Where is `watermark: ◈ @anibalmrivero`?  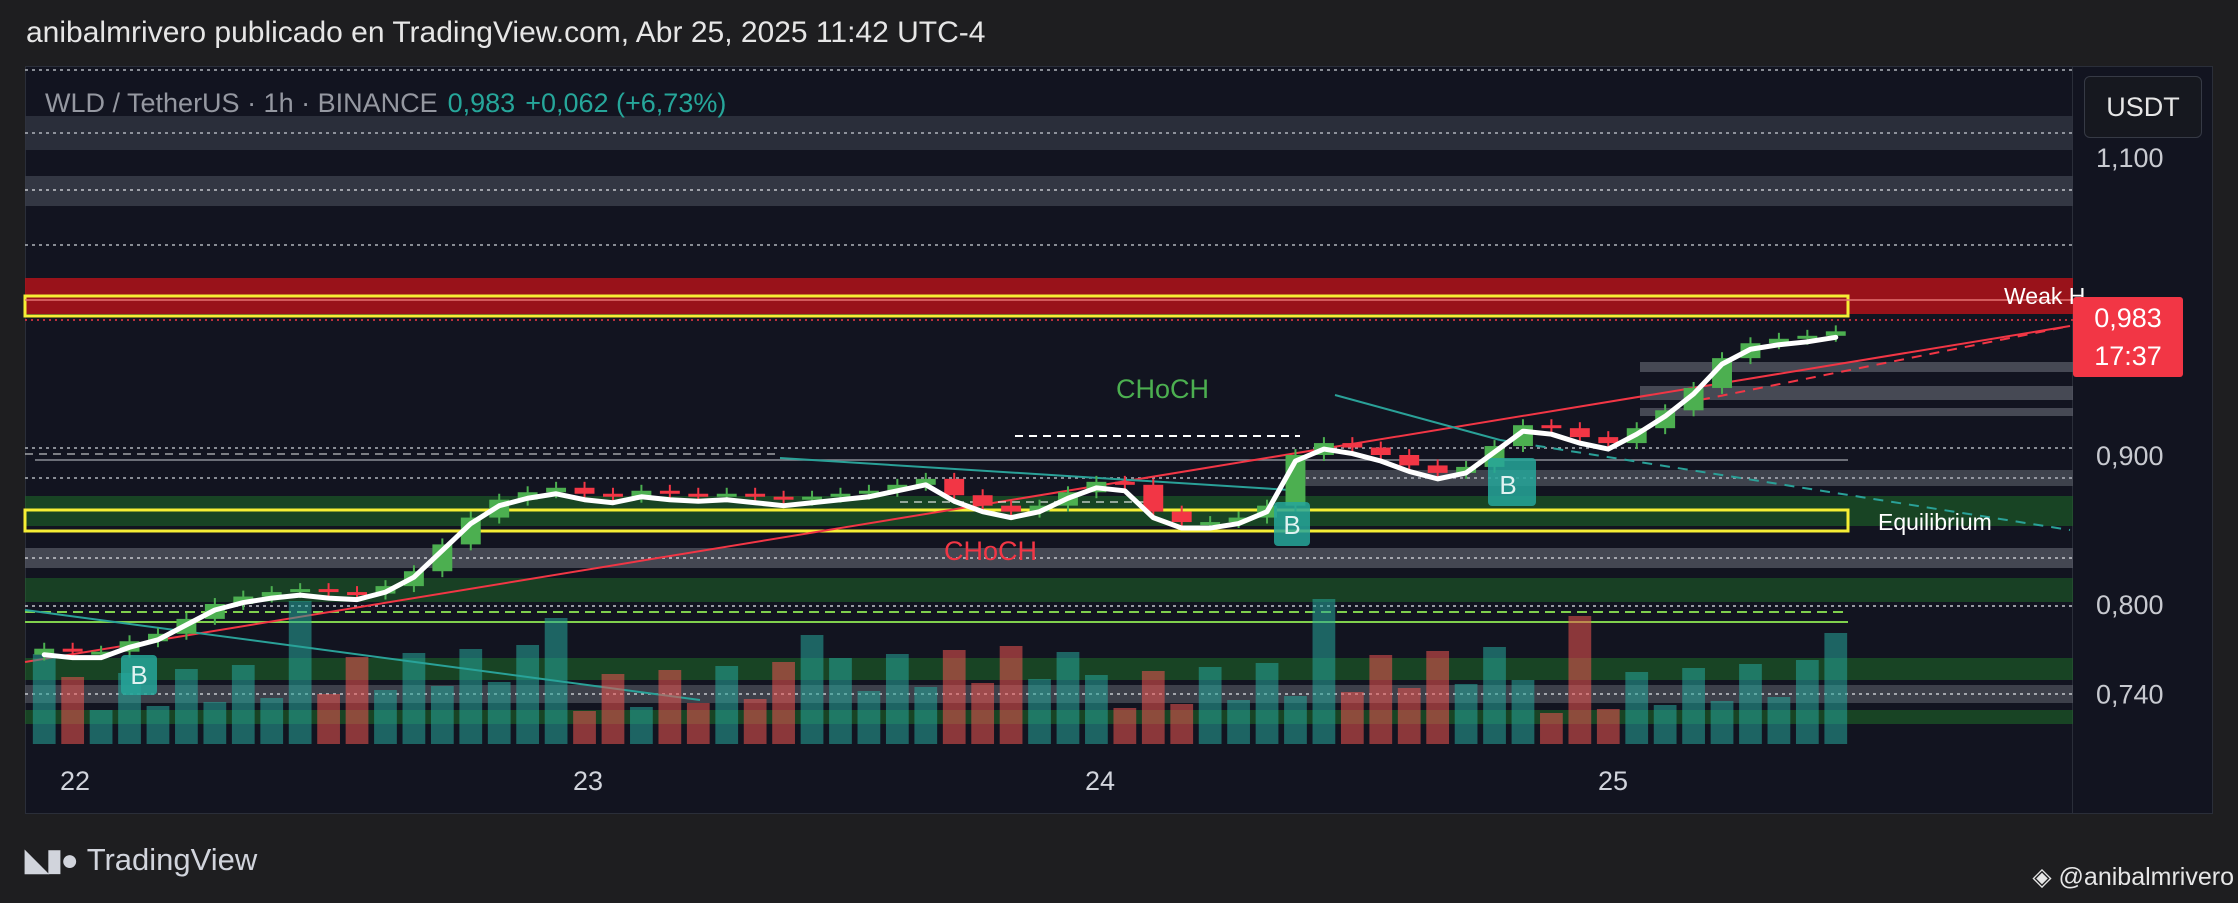 watermark: ◈ @anibalmrivero is located at coordinates (2133, 877).